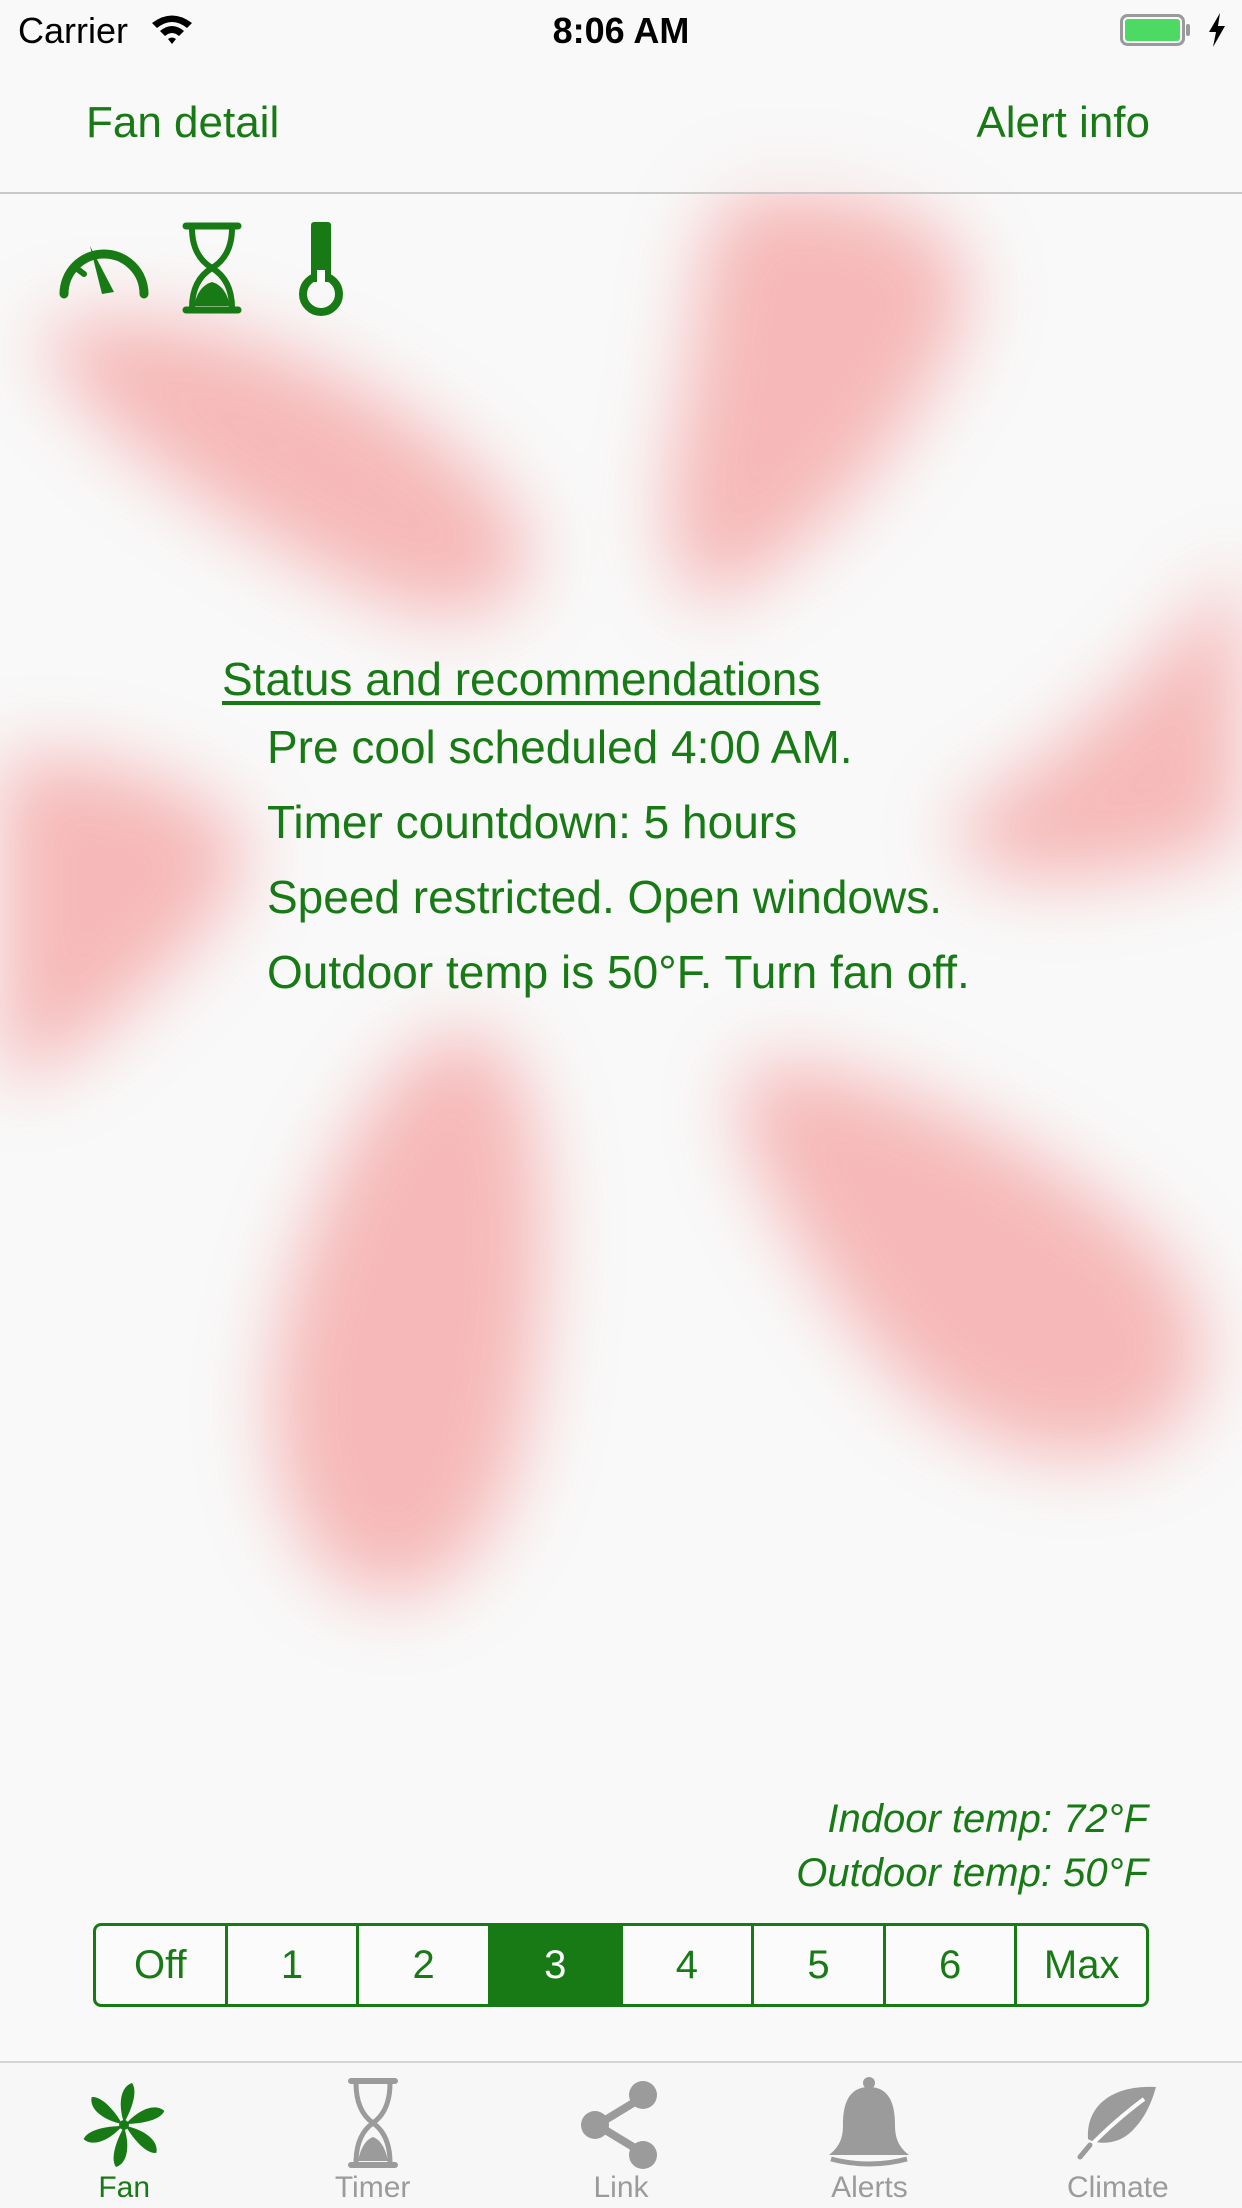 This screenshot has height=2208, width=1242. I want to click on speed-option-off: Off, so click(160, 1965).